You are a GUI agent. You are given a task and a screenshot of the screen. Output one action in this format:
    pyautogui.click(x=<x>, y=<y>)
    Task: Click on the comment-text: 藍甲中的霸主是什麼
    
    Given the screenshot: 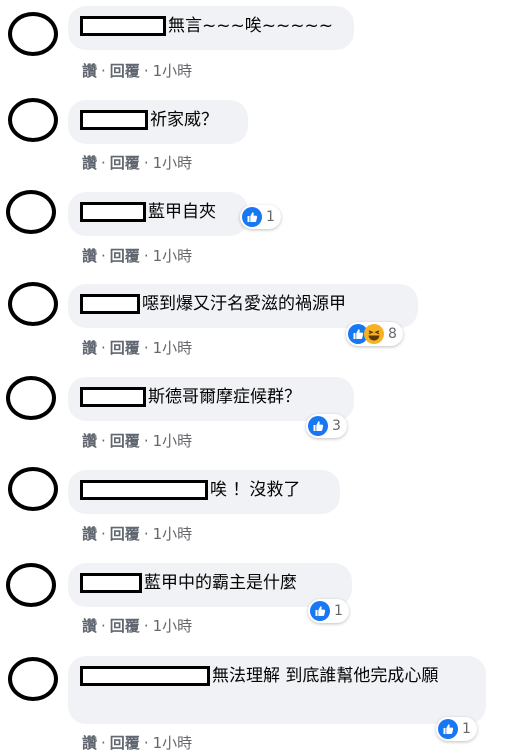 What is the action you would take?
    pyautogui.click(x=220, y=583)
    